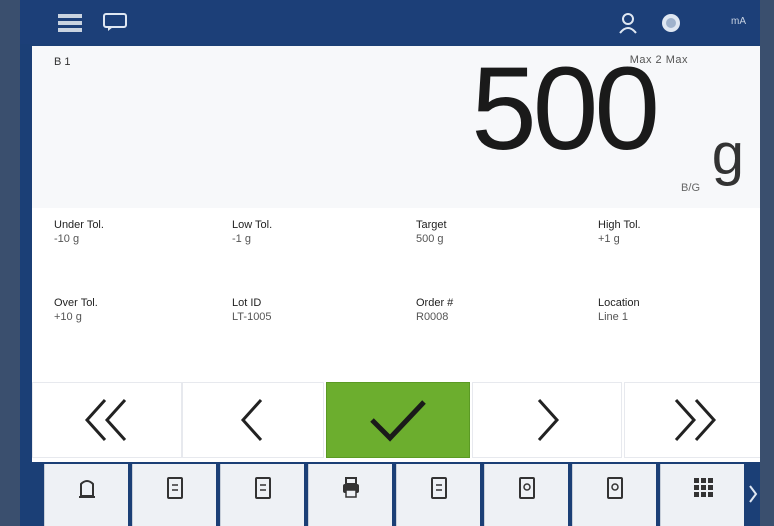 Image resolution: width=774 pixels, height=526 pixels. Describe the element at coordinates (609, 239) in the screenshot. I see `field-value: +1 g` at that location.